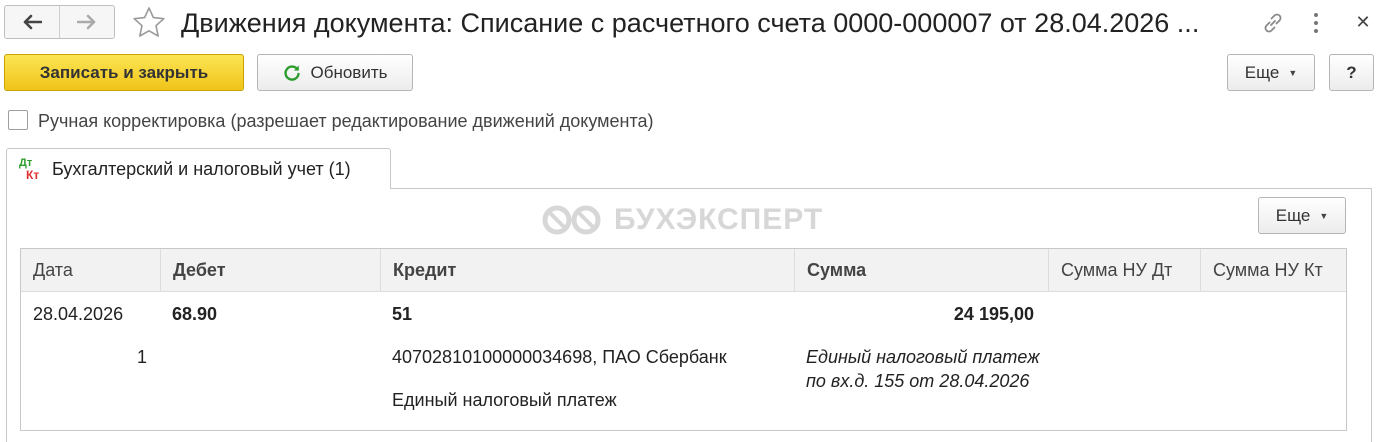 The width and height of the screenshot is (1378, 442). I want to click on save-and-close-button: Записать и закрыть, so click(124, 72).